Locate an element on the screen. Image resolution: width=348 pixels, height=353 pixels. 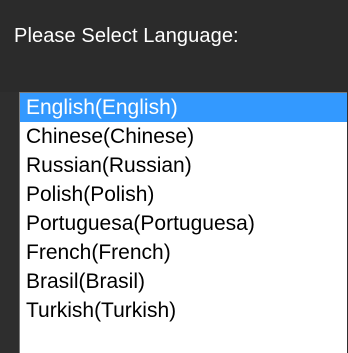
language-option-portuguesa: Portuguesa(Portuguesa) is located at coordinates (183, 223).